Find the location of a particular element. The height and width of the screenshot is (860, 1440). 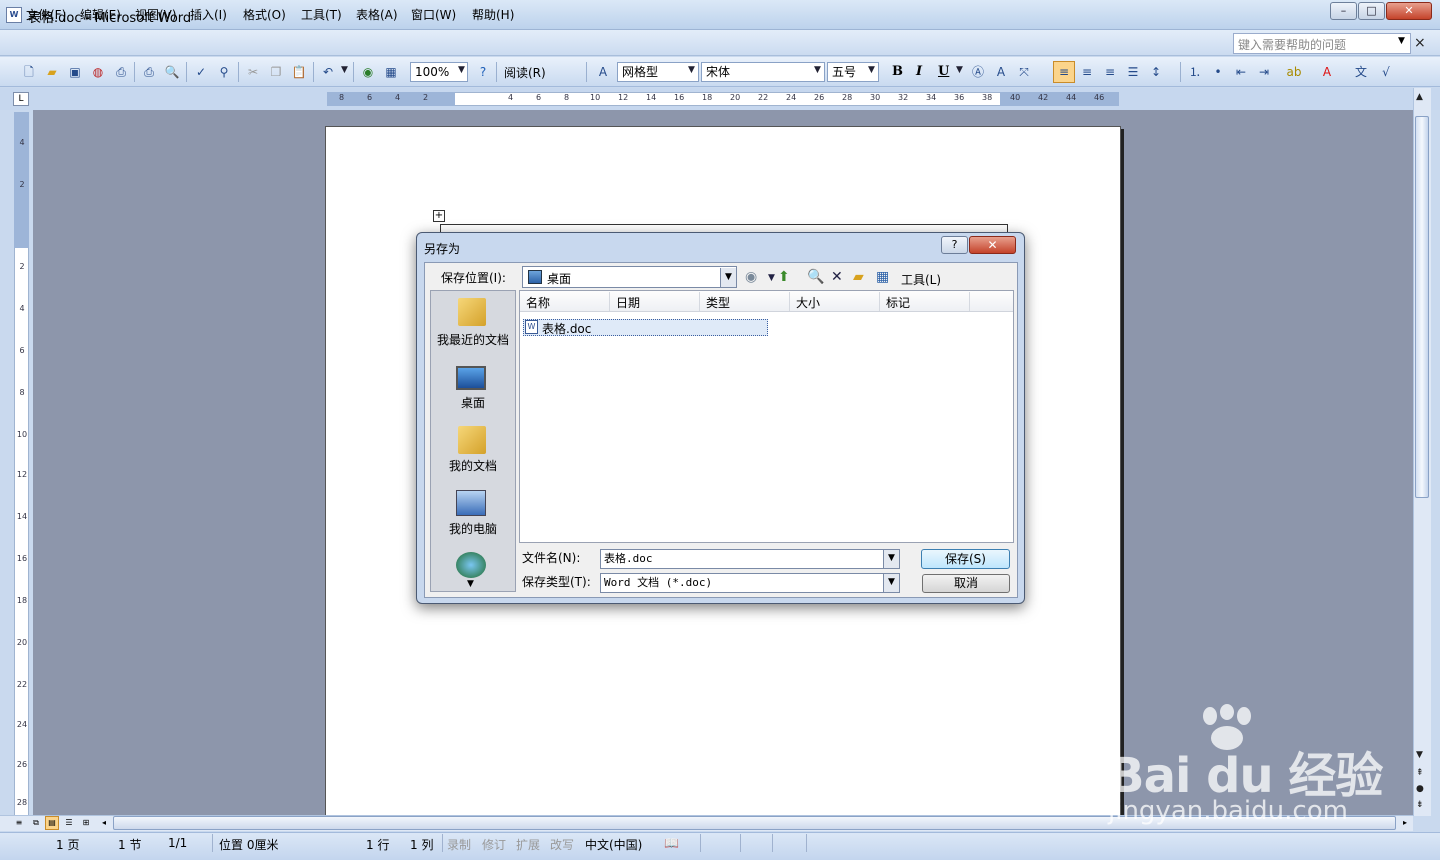

justify-icon: ☰ is located at coordinates (1133, 72).